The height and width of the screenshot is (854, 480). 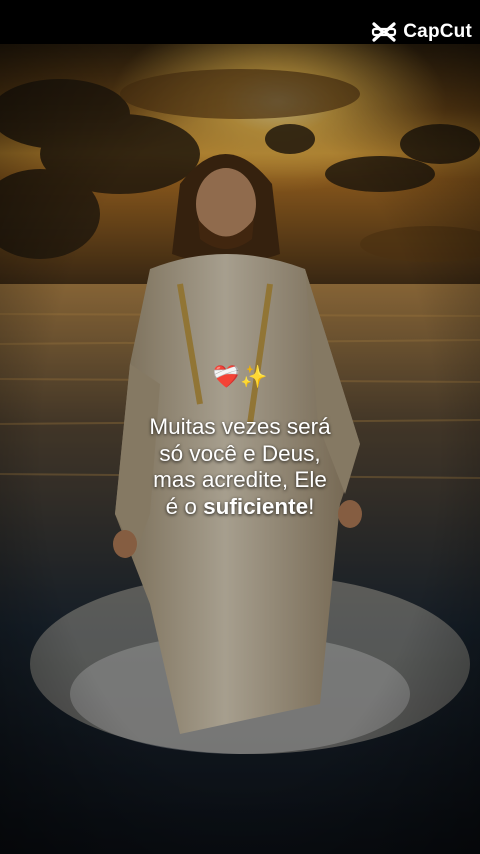 What do you see at coordinates (437, 31) in the screenshot?
I see `capcut-logo-text: CapCut` at bounding box center [437, 31].